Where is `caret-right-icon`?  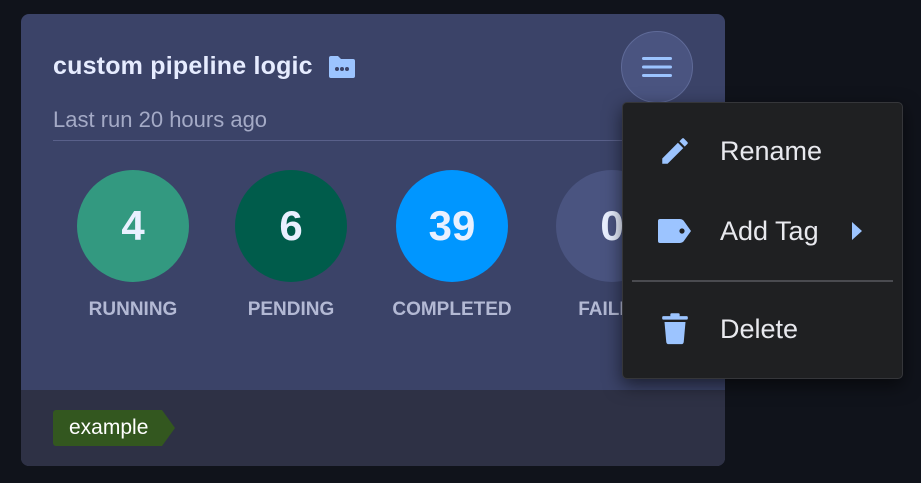
caret-right-icon is located at coordinates (857, 231).